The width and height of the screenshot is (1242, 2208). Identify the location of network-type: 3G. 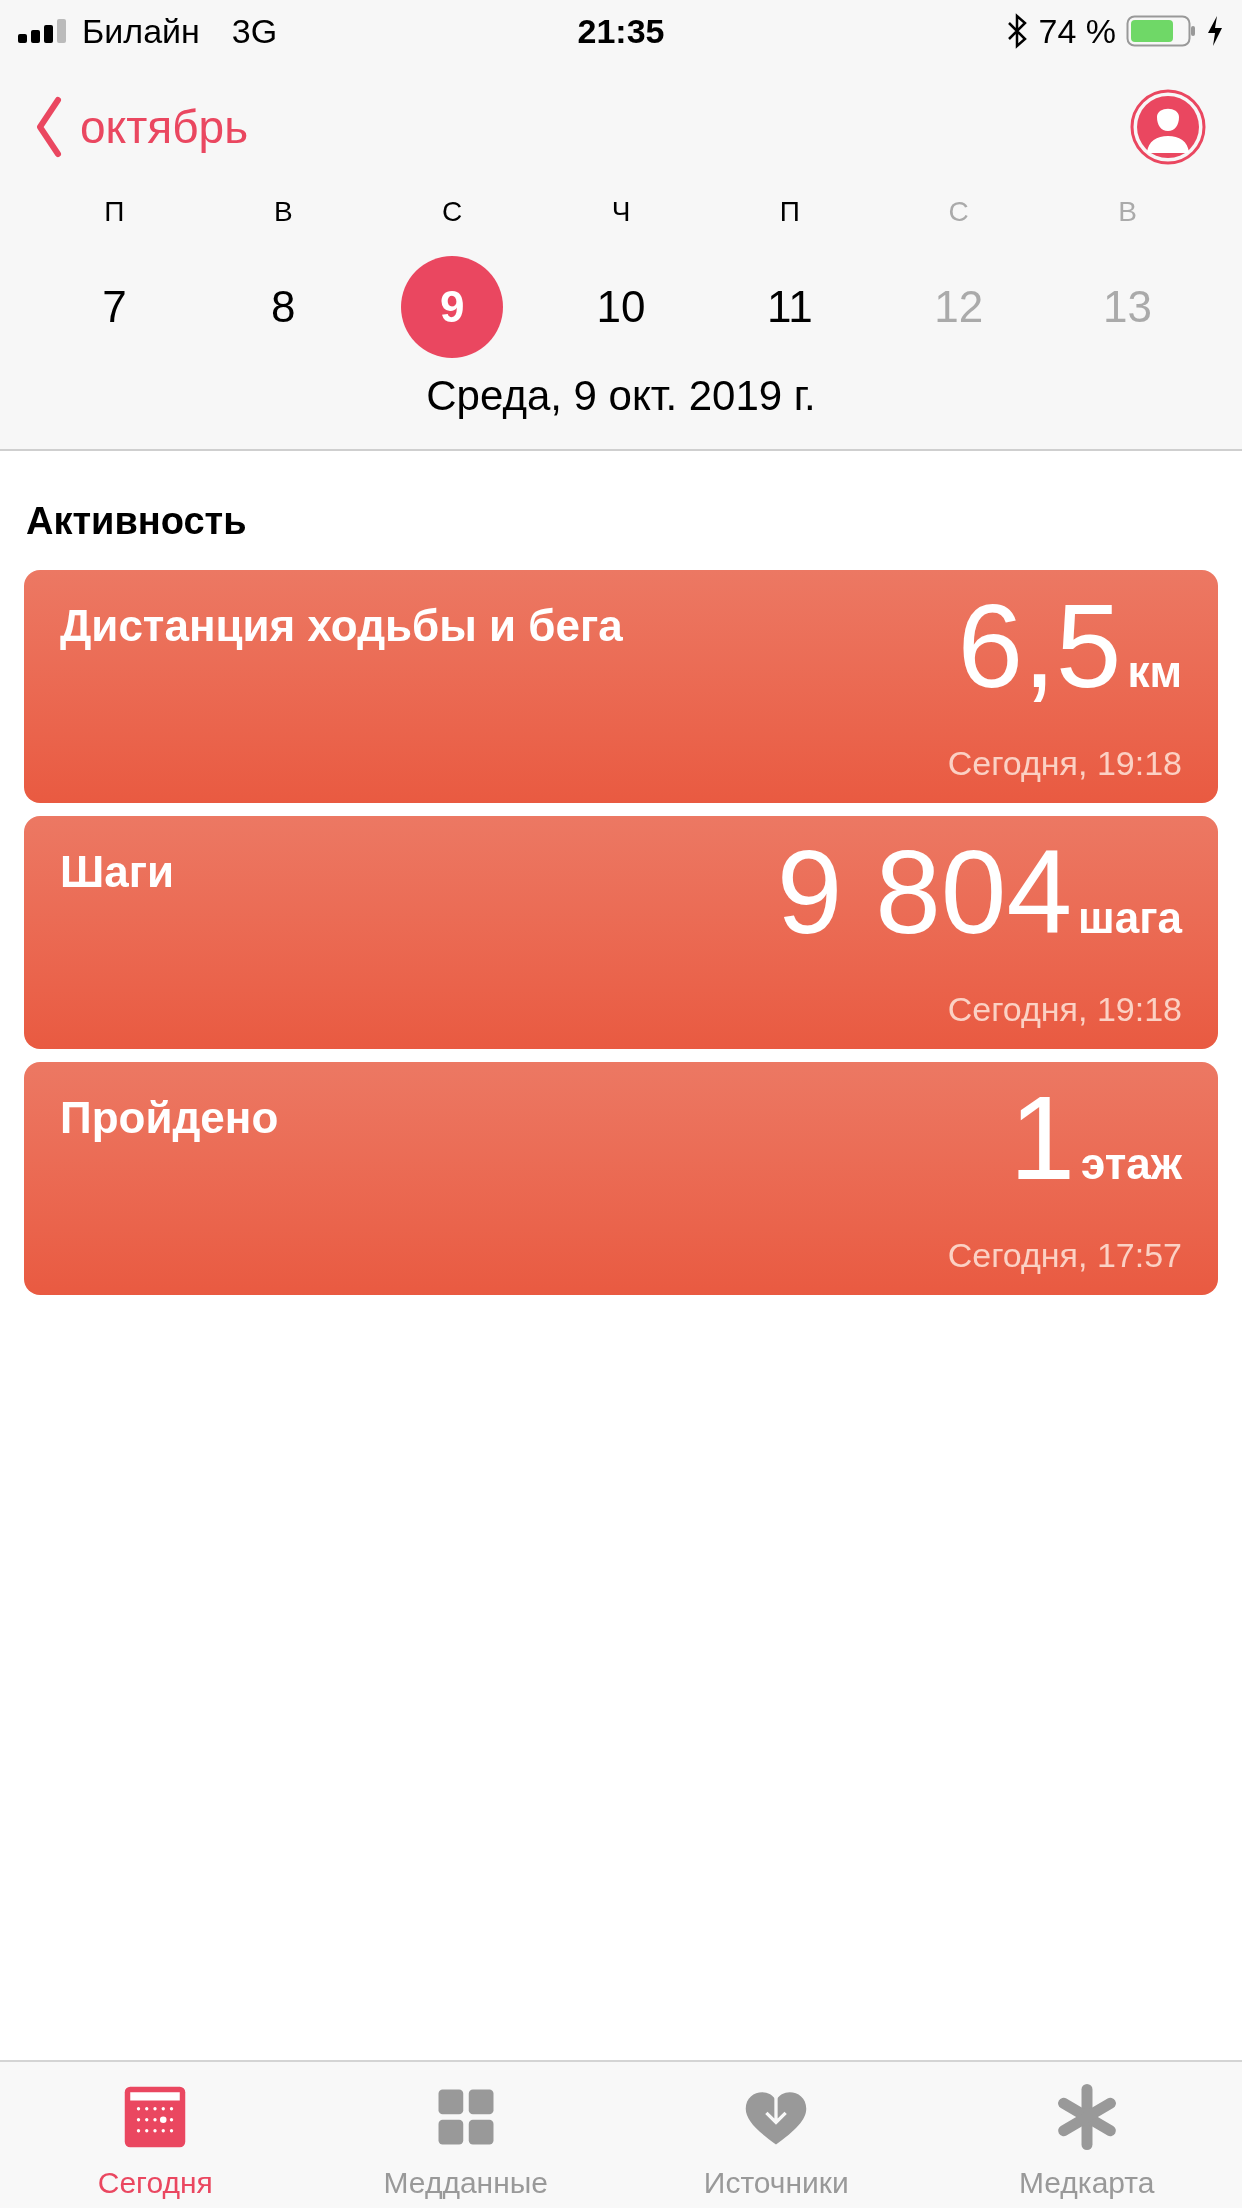
(254, 31).